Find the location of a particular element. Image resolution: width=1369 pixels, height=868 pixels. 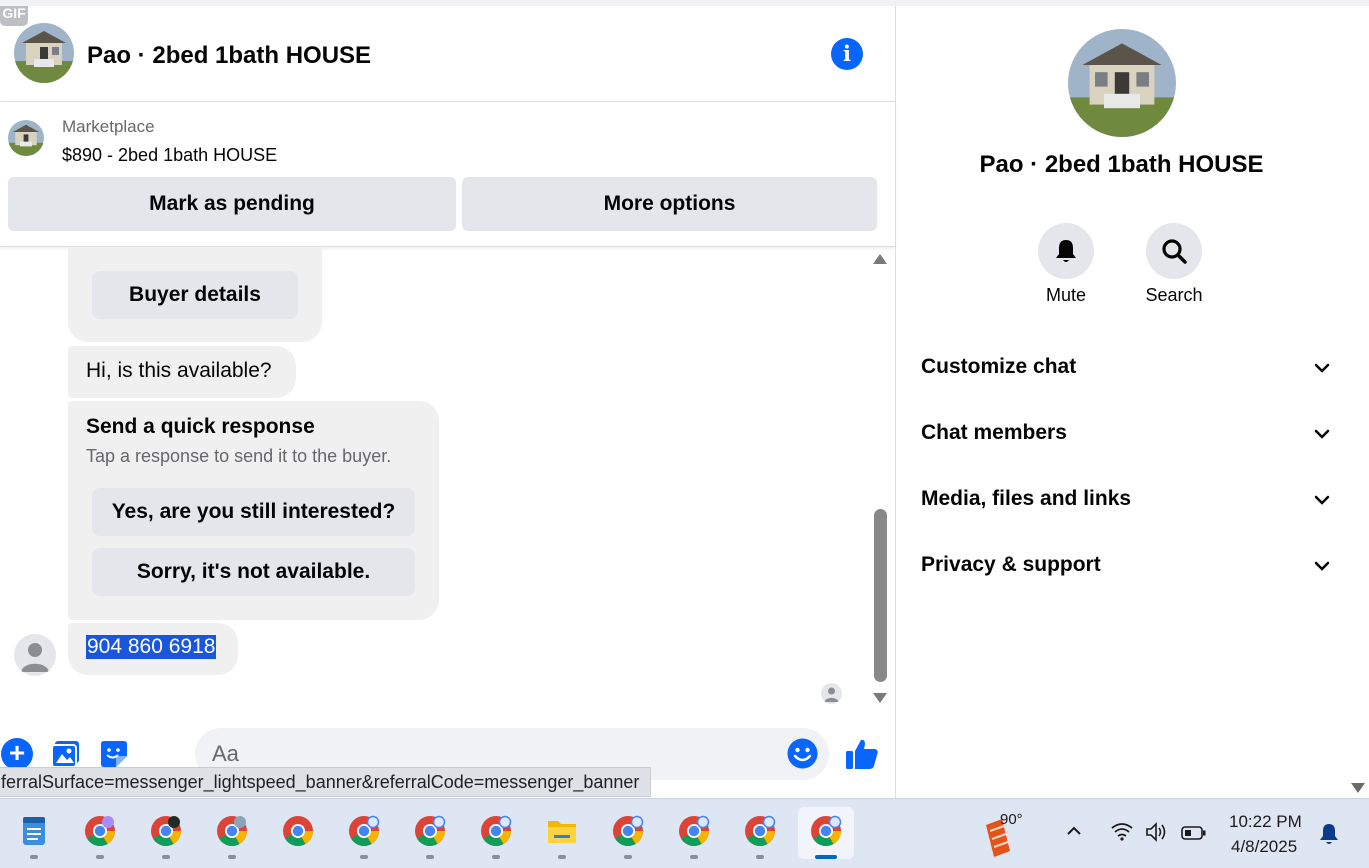

taskbar: 90° 10:22 PM 4/8/2025 is located at coordinates (684, 833).